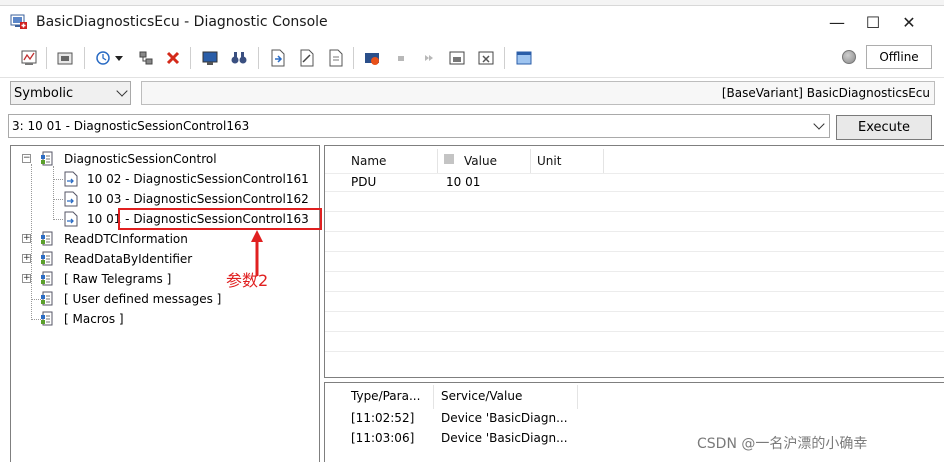  What do you see at coordinates (161, 239) in the screenshot?
I see `tree-node-read-dtc-information: + ReadDTCInformation` at bounding box center [161, 239].